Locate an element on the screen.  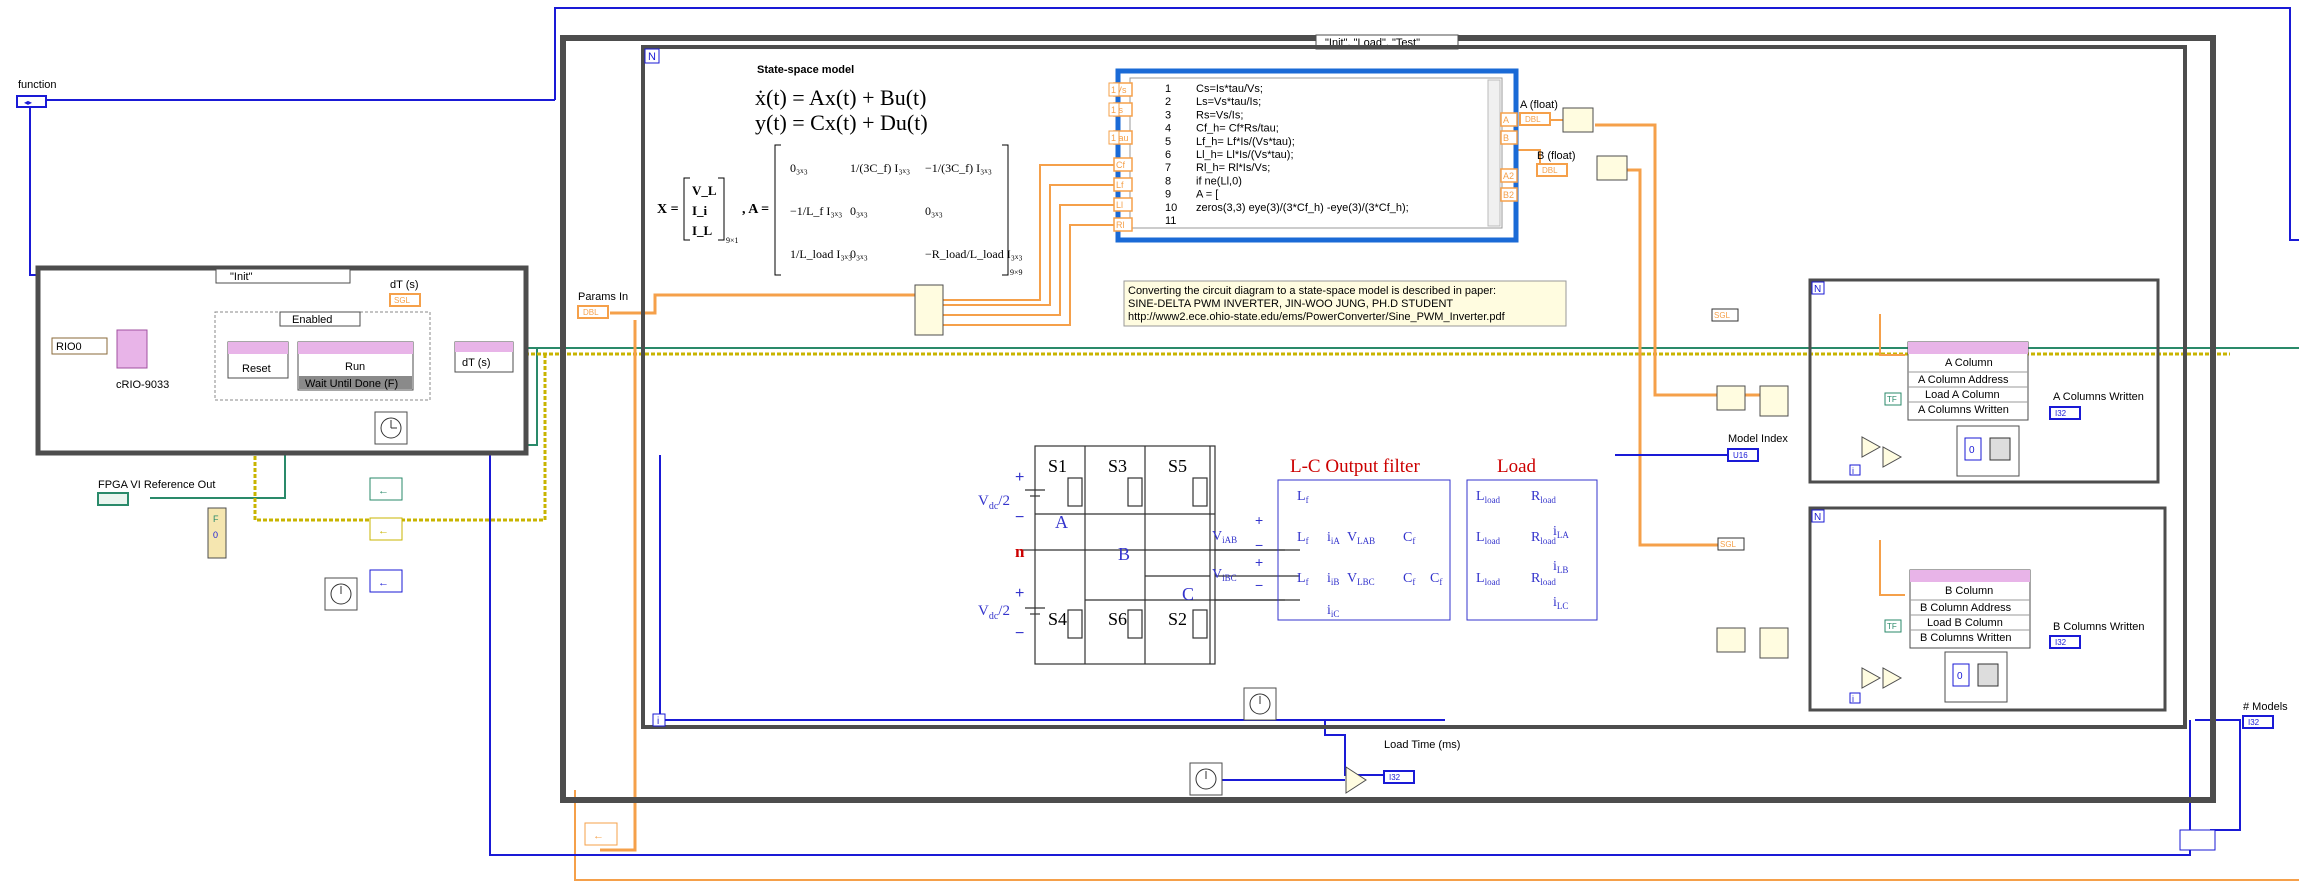
mathscript-input-terminal: Lf is located at coordinates (1123, 184).